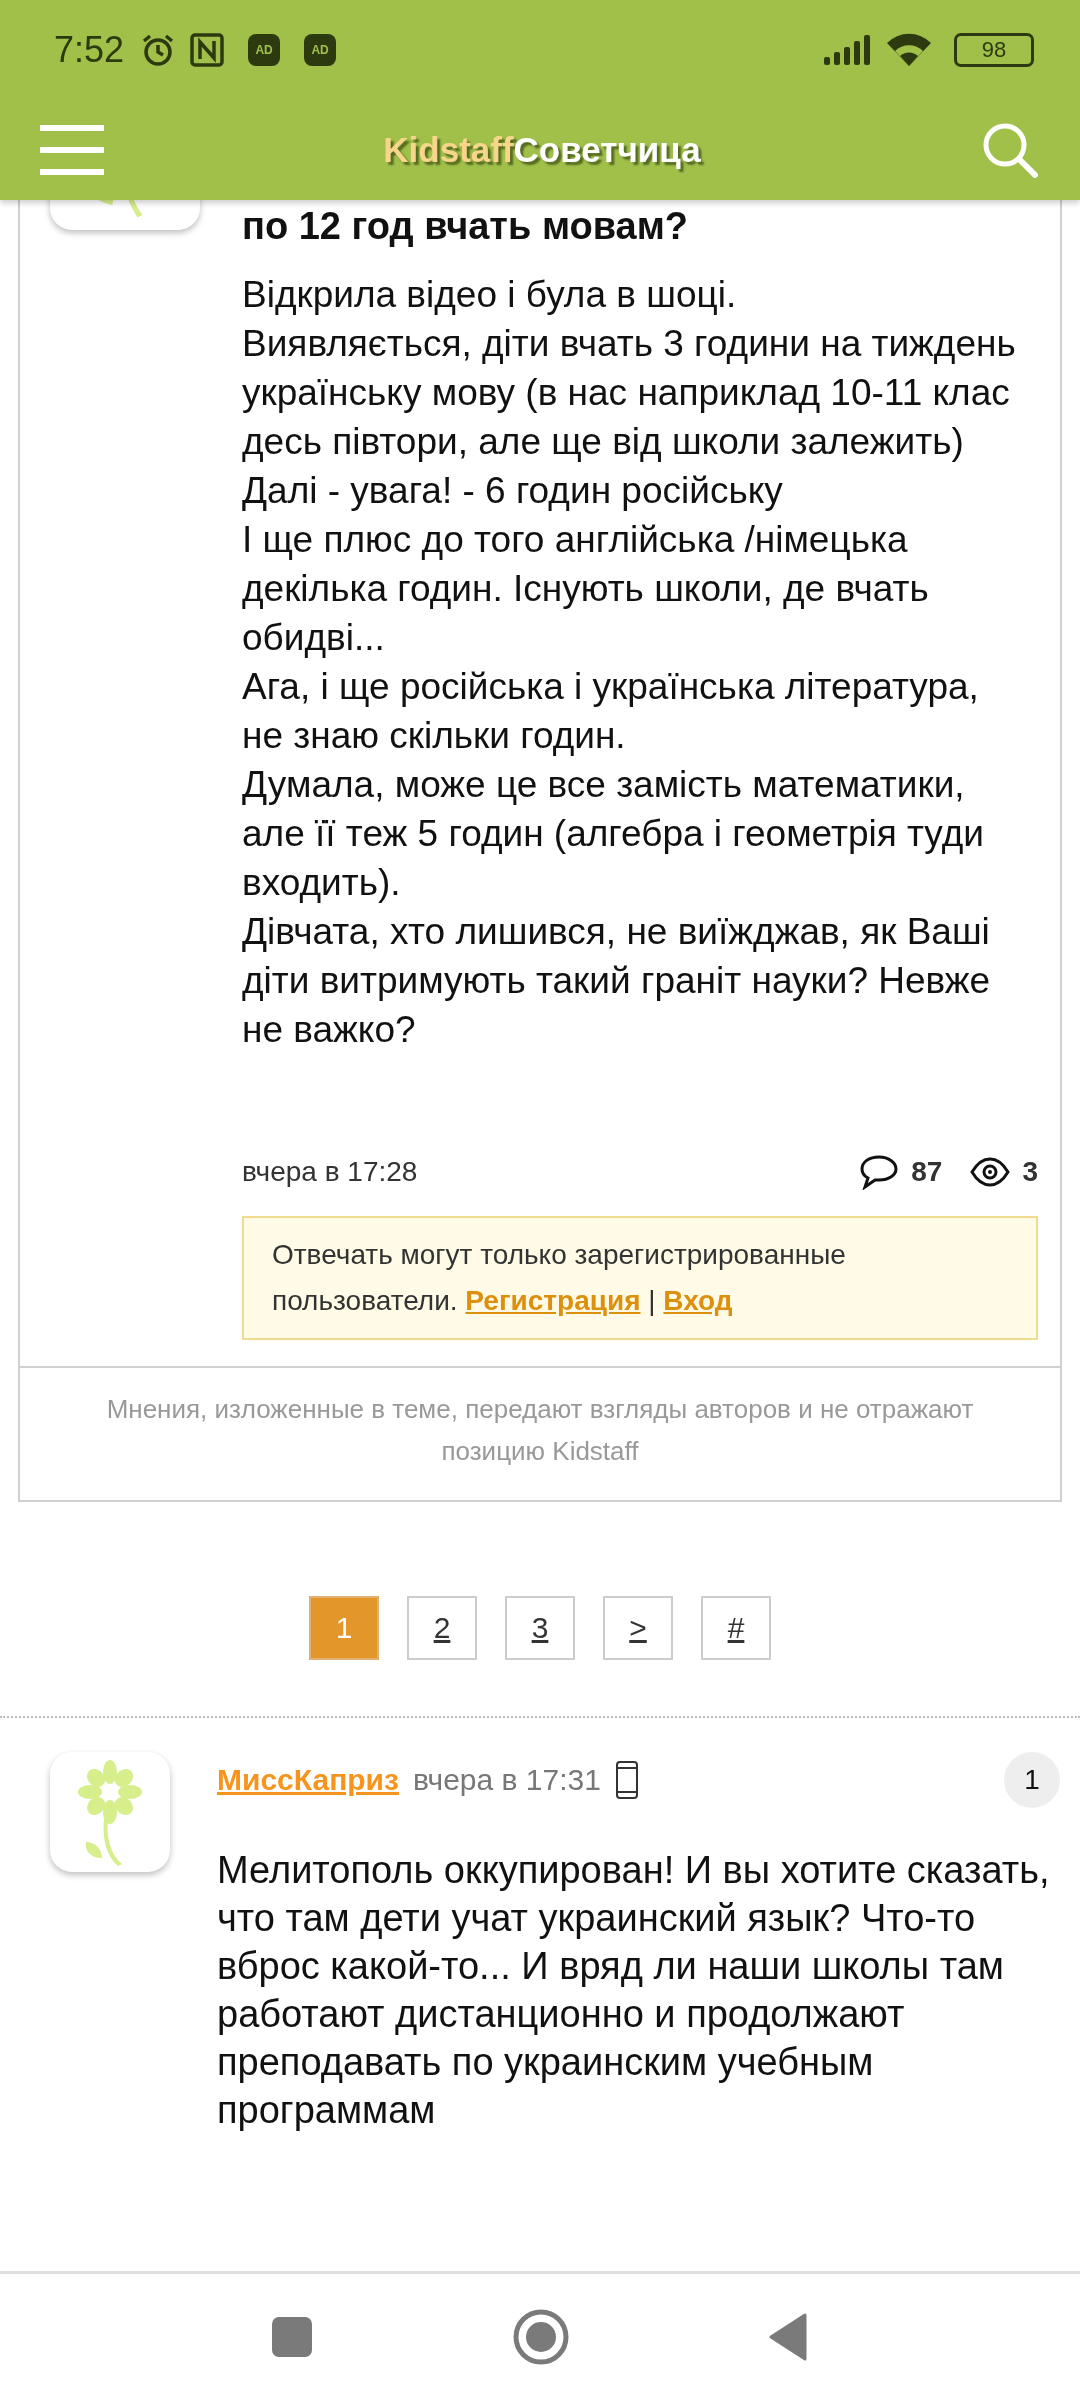 This screenshot has width=1080, height=2400. I want to click on comment-icon, so click(879, 1172).